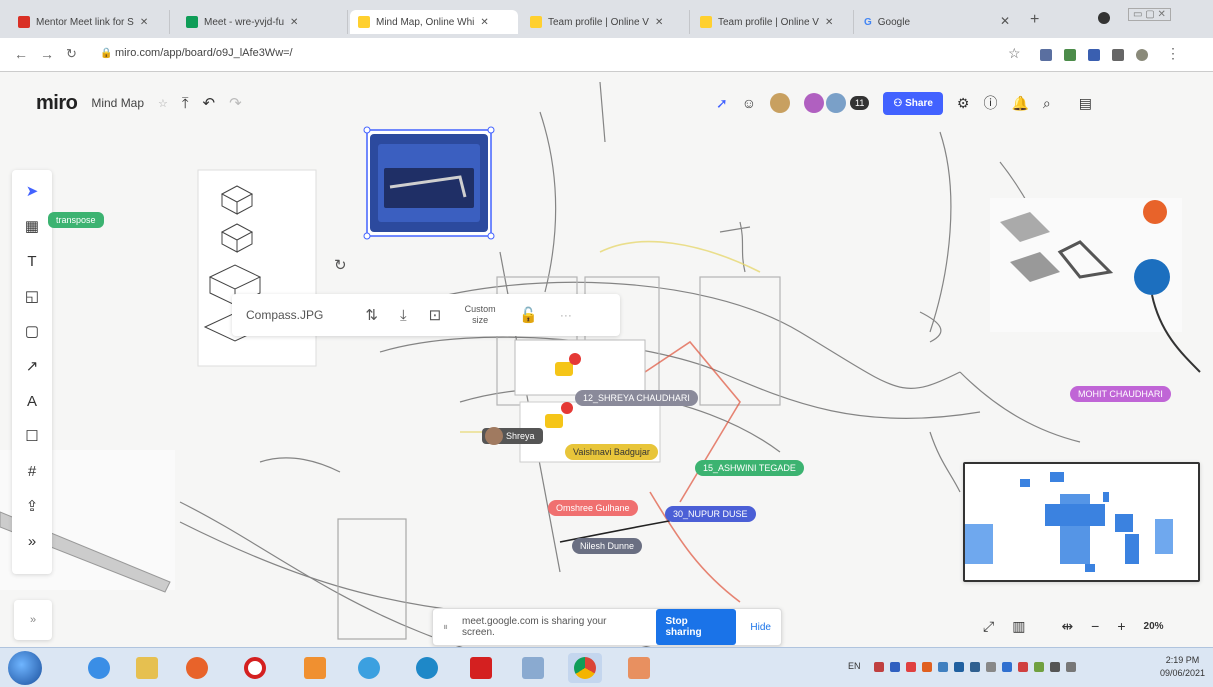  What do you see at coordinates (913, 103) in the screenshot?
I see `share-button: ⚇ Share` at bounding box center [913, 103].